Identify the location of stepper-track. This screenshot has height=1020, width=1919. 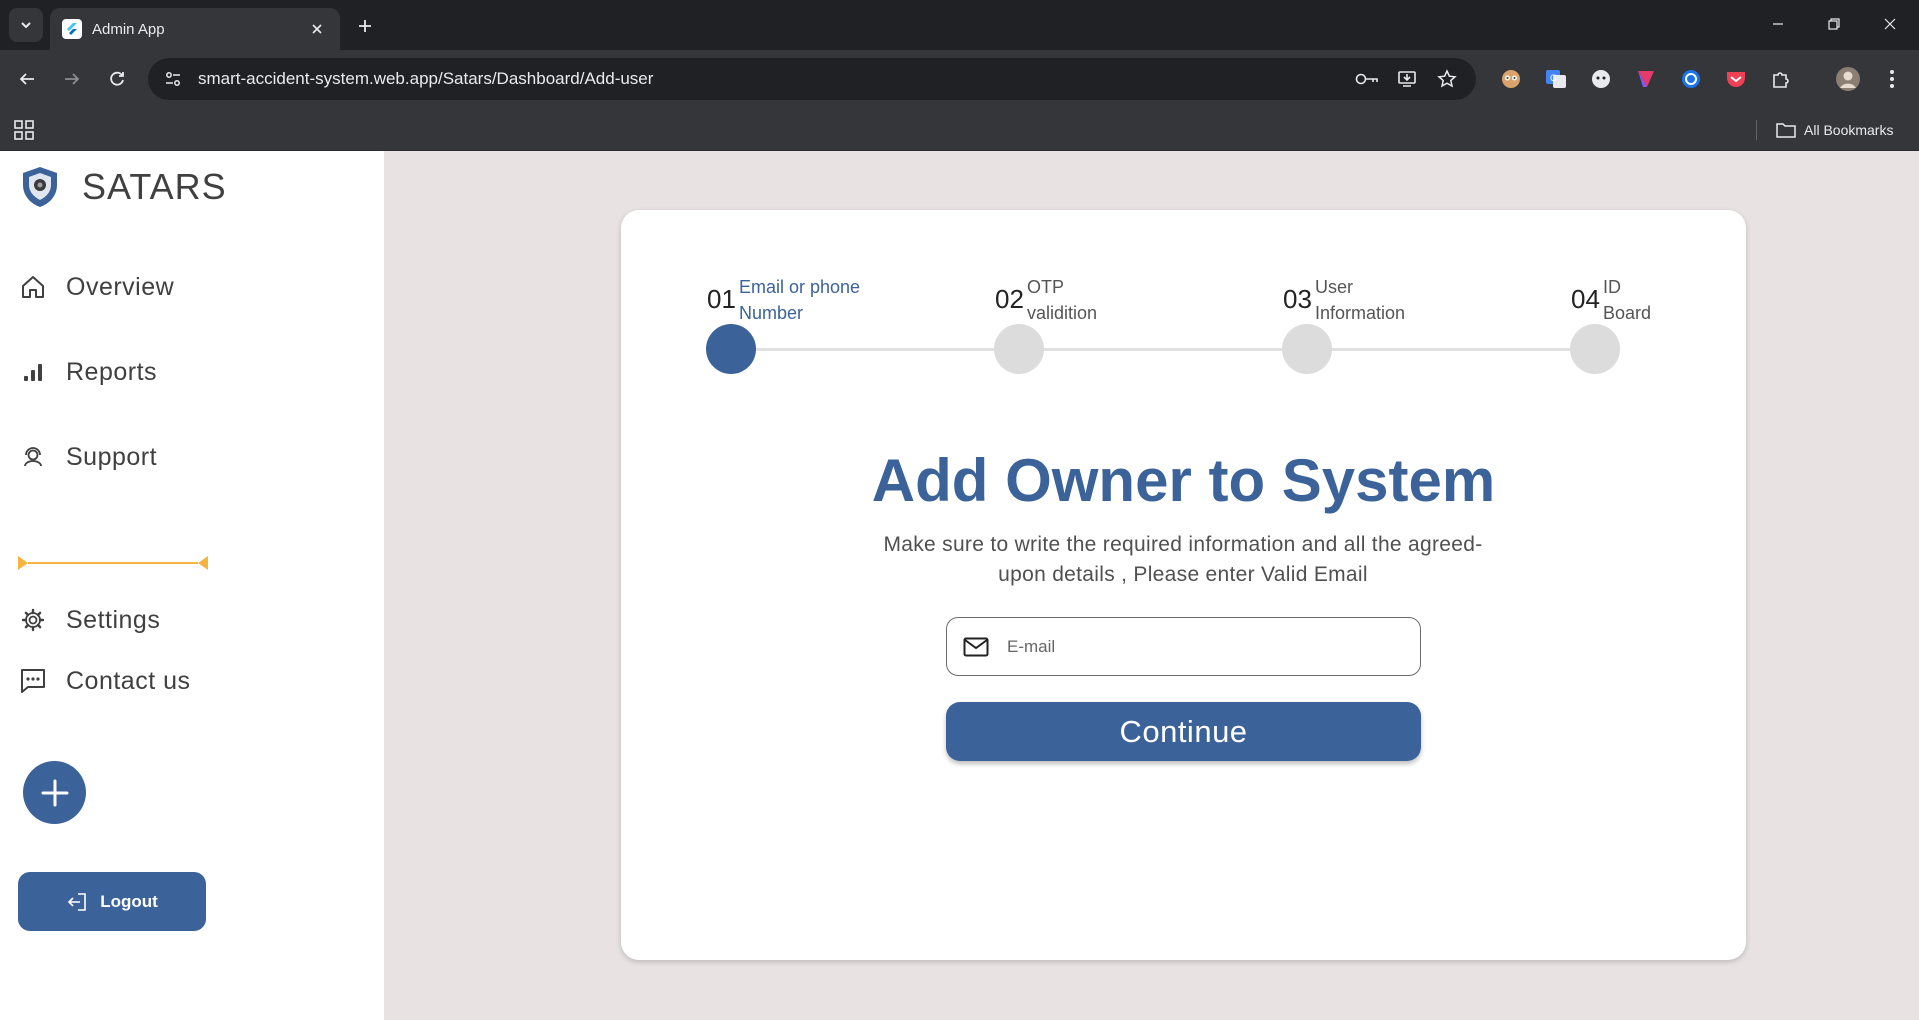
(1164, 349).